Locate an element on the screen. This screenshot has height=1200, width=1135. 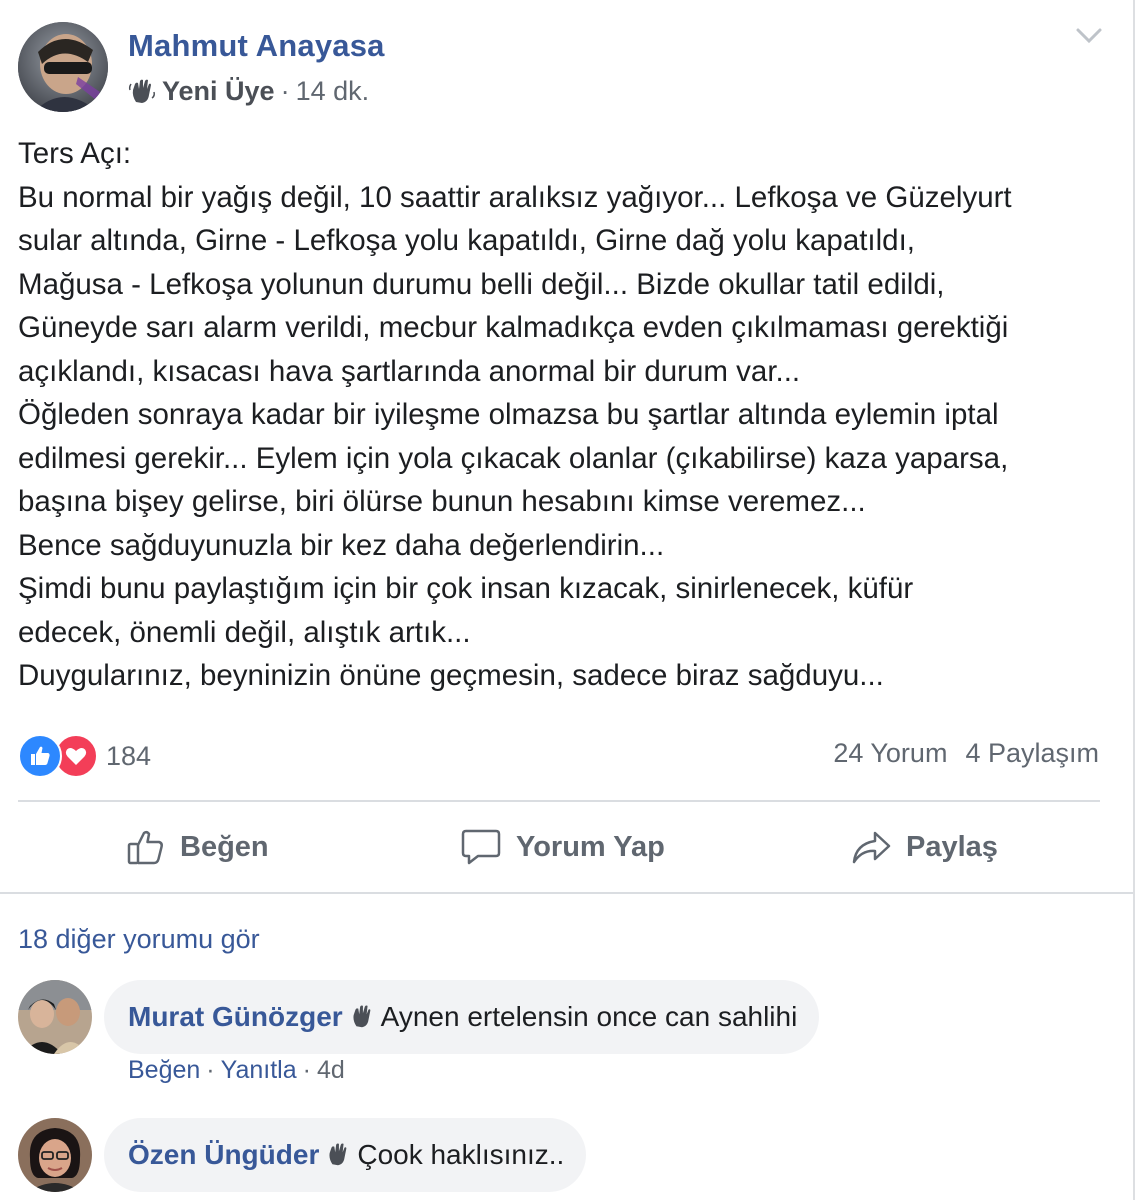
like-button: Beğen is located at coordinates (197, 847).